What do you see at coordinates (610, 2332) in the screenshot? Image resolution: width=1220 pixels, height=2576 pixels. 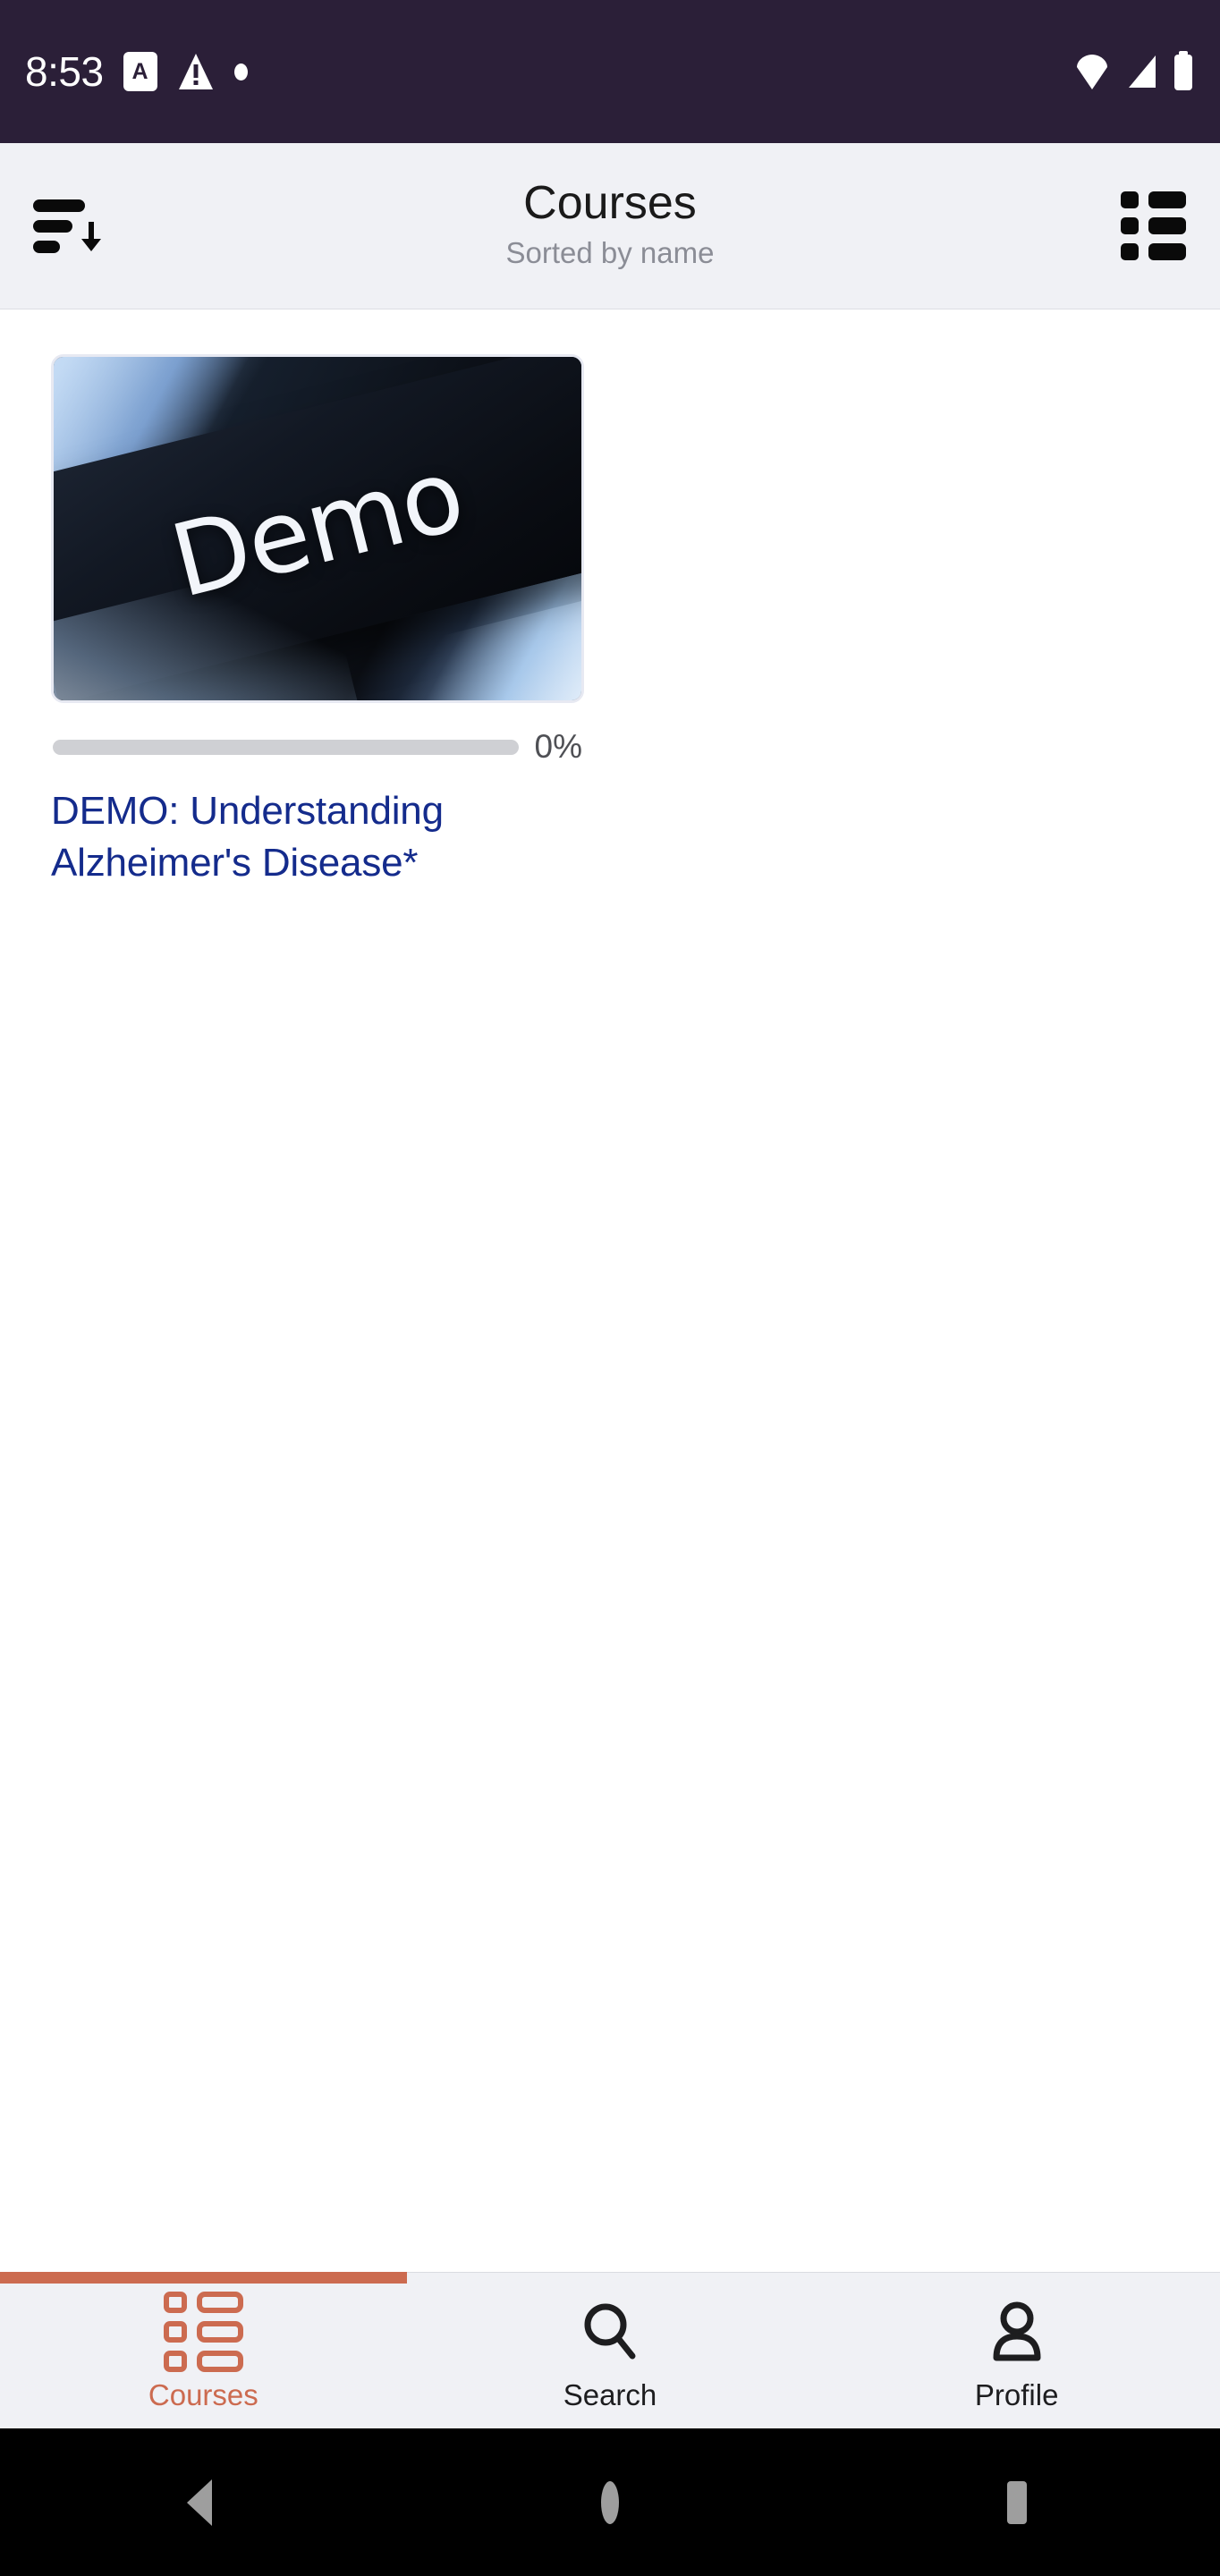 I see `search-icon` at bounding box center [610, 2332].